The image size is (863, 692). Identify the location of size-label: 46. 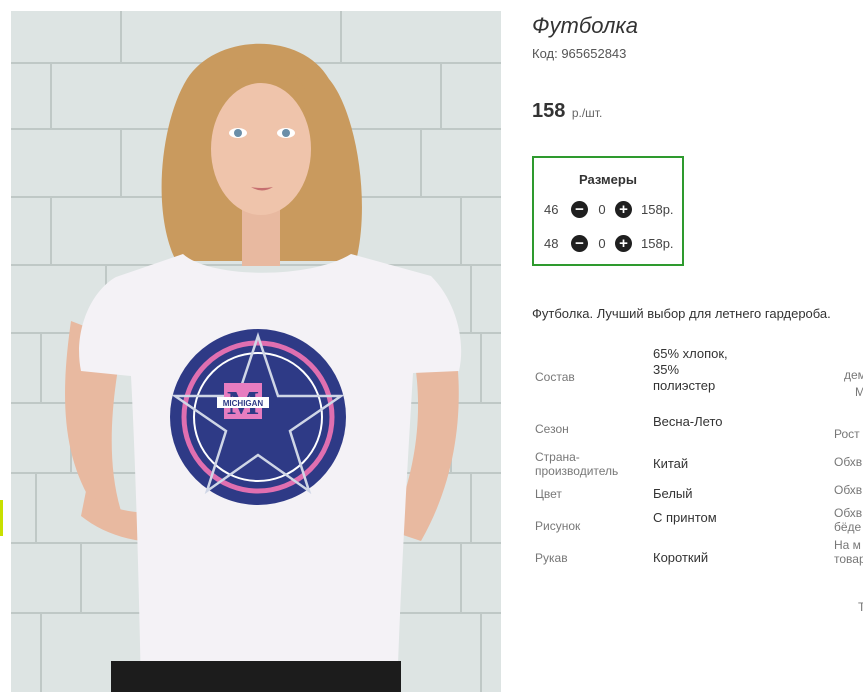
(551, 209).